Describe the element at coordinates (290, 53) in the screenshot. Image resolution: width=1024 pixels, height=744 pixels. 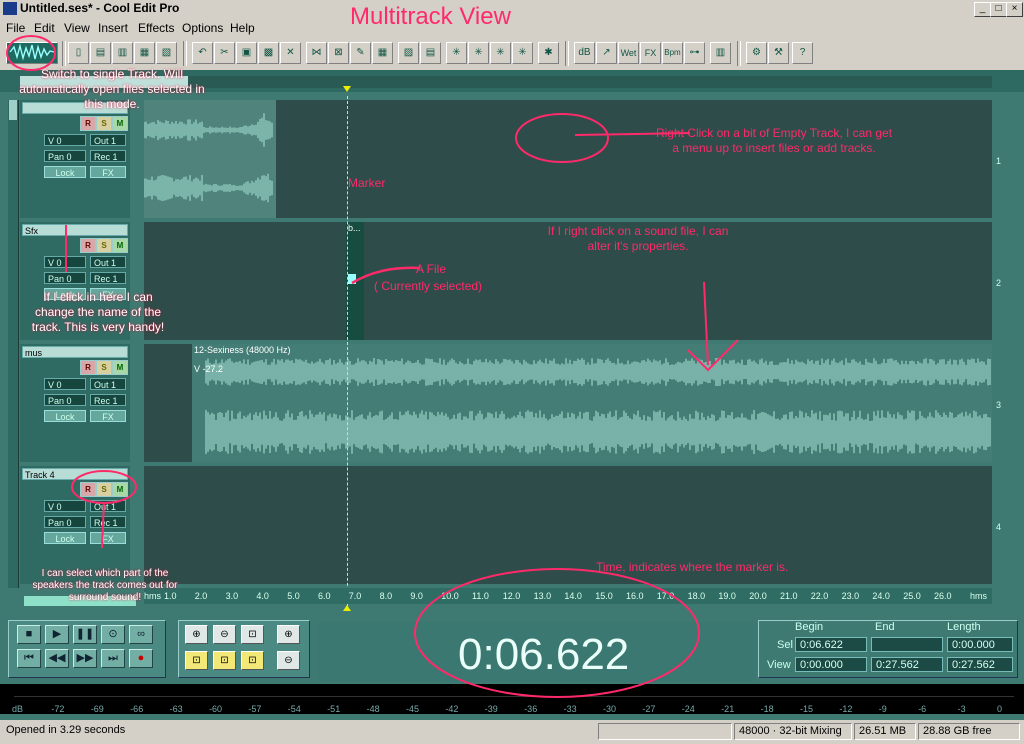
I see `mix-paste-icon: ✕` at that location.